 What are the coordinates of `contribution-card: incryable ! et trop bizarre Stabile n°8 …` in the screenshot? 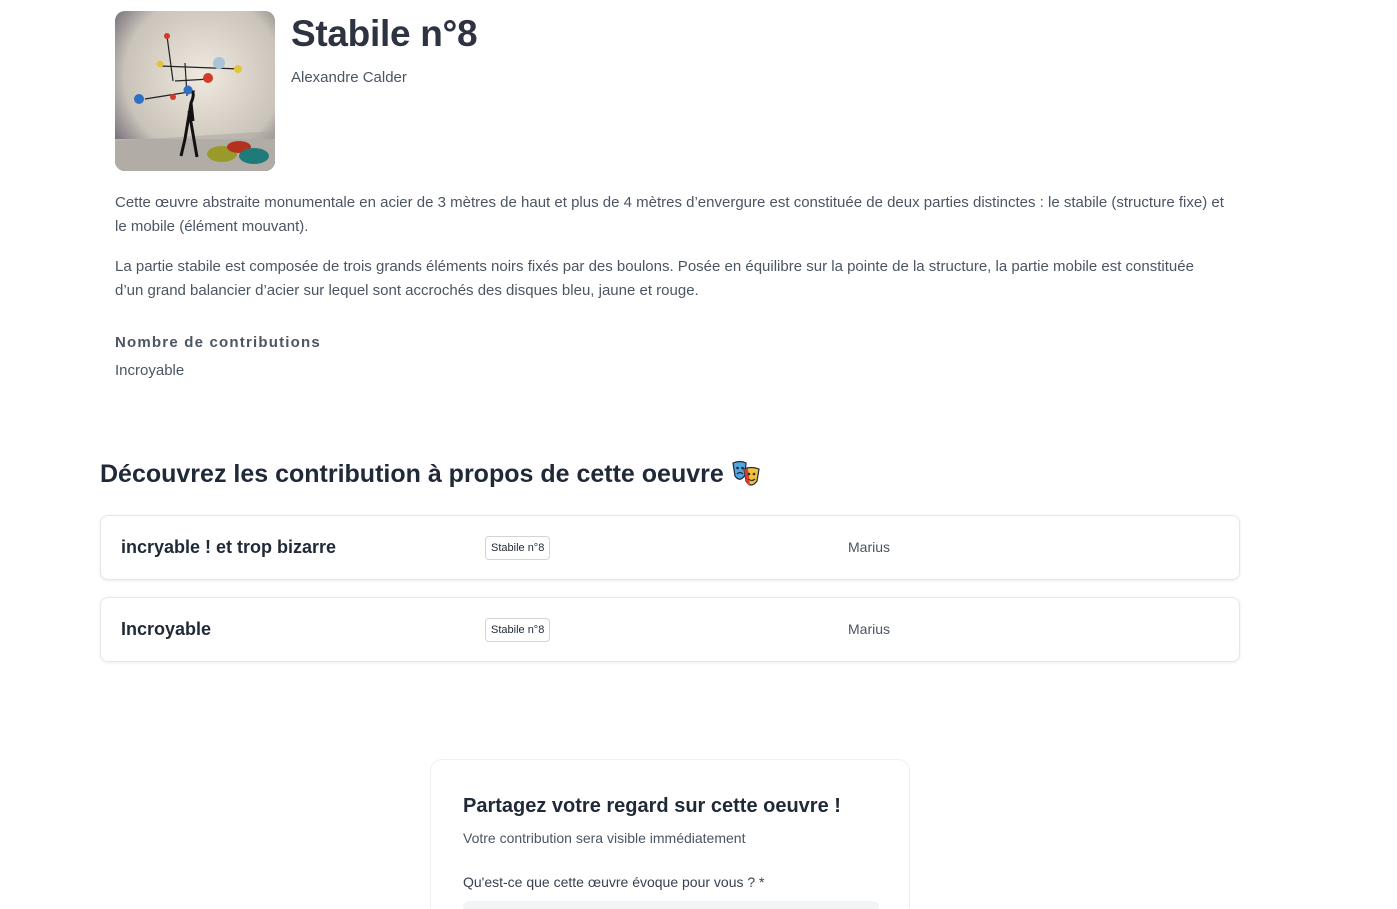 It's located at (670, 547).